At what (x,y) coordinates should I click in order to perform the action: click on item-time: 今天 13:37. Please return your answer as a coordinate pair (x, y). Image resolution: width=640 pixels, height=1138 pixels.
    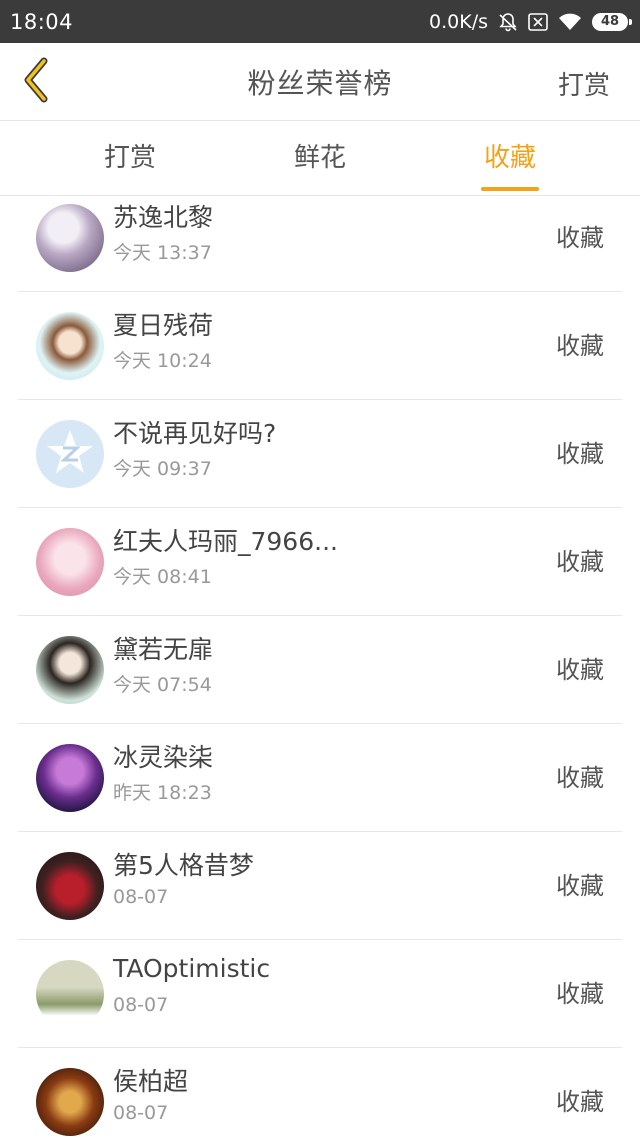
    Looking at the image, I should click on (162, 253).